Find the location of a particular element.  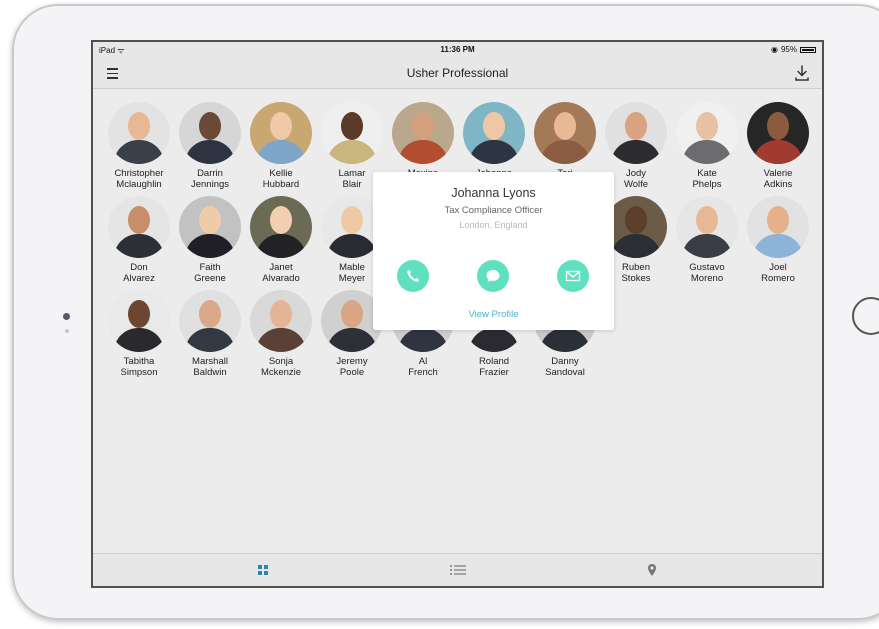

person-card: Faith Greene is located at coordinates (210, 240).